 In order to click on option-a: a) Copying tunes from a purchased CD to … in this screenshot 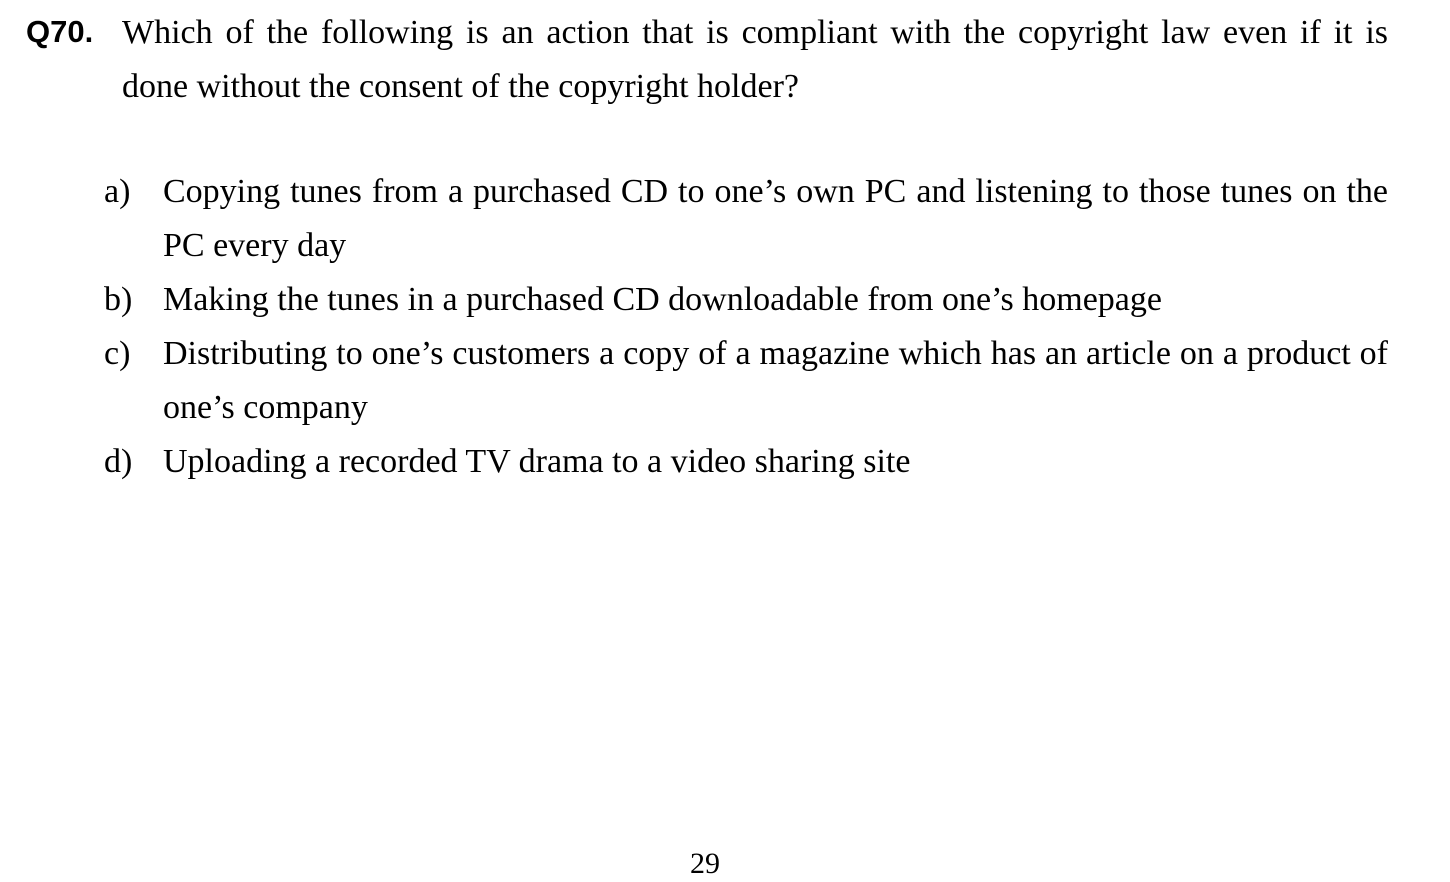, I will do `click(746, 219)`.